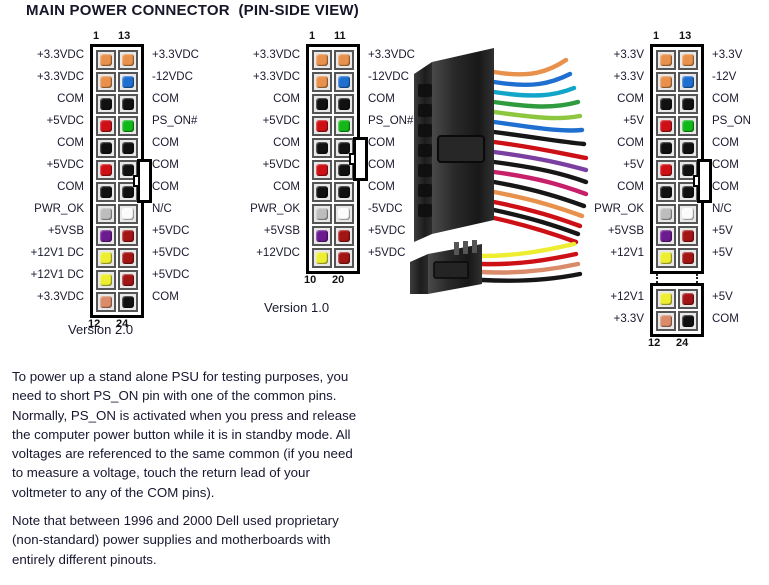 The height and width of the screenshot is (585, 769). Describe the element at coordinates (192, 10) in the screenshot. I see `page-title: MAIN POWER CONNECTOR (PIN-SIDE VIEW)` at that location.